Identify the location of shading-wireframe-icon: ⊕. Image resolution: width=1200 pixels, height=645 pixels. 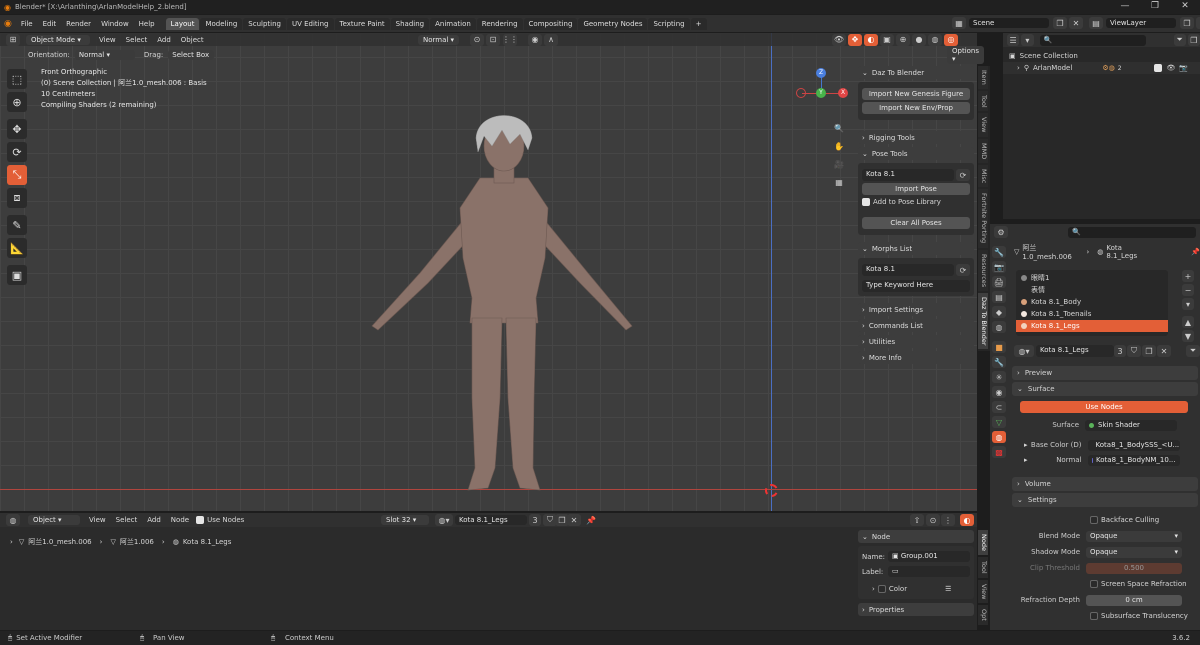
(903, 39).